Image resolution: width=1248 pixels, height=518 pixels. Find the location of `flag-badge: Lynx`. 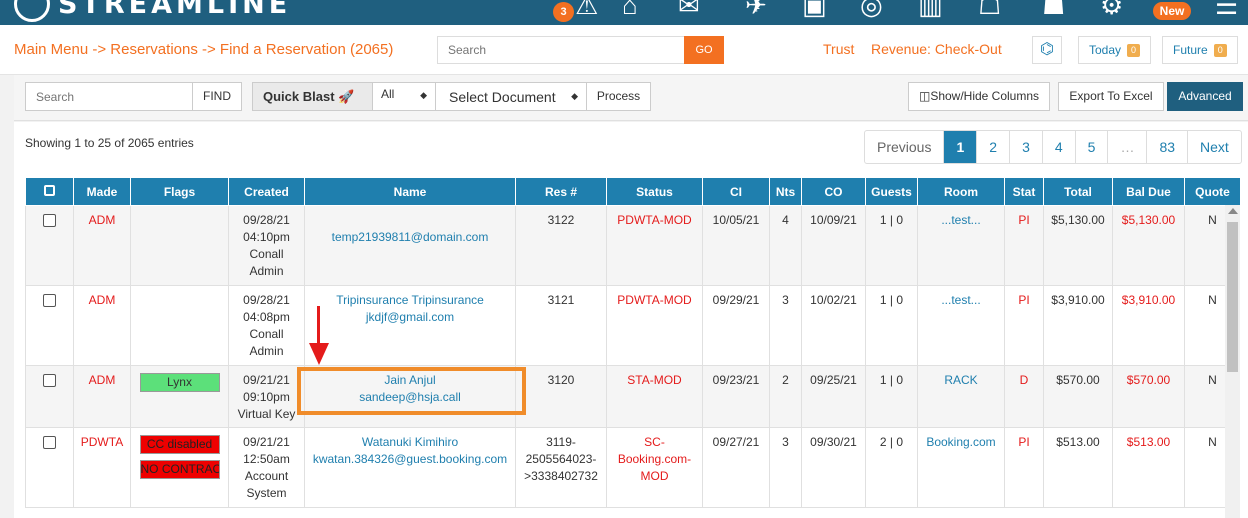

flag-badge: Lynx is located at coordinates (179, 382).